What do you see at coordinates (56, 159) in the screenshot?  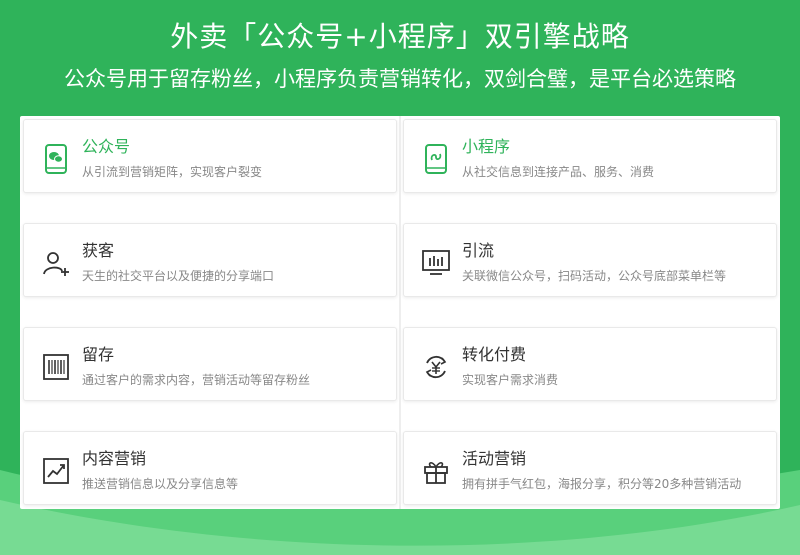 I see `wechat-phone-icon` at bounding box center [56, 159].